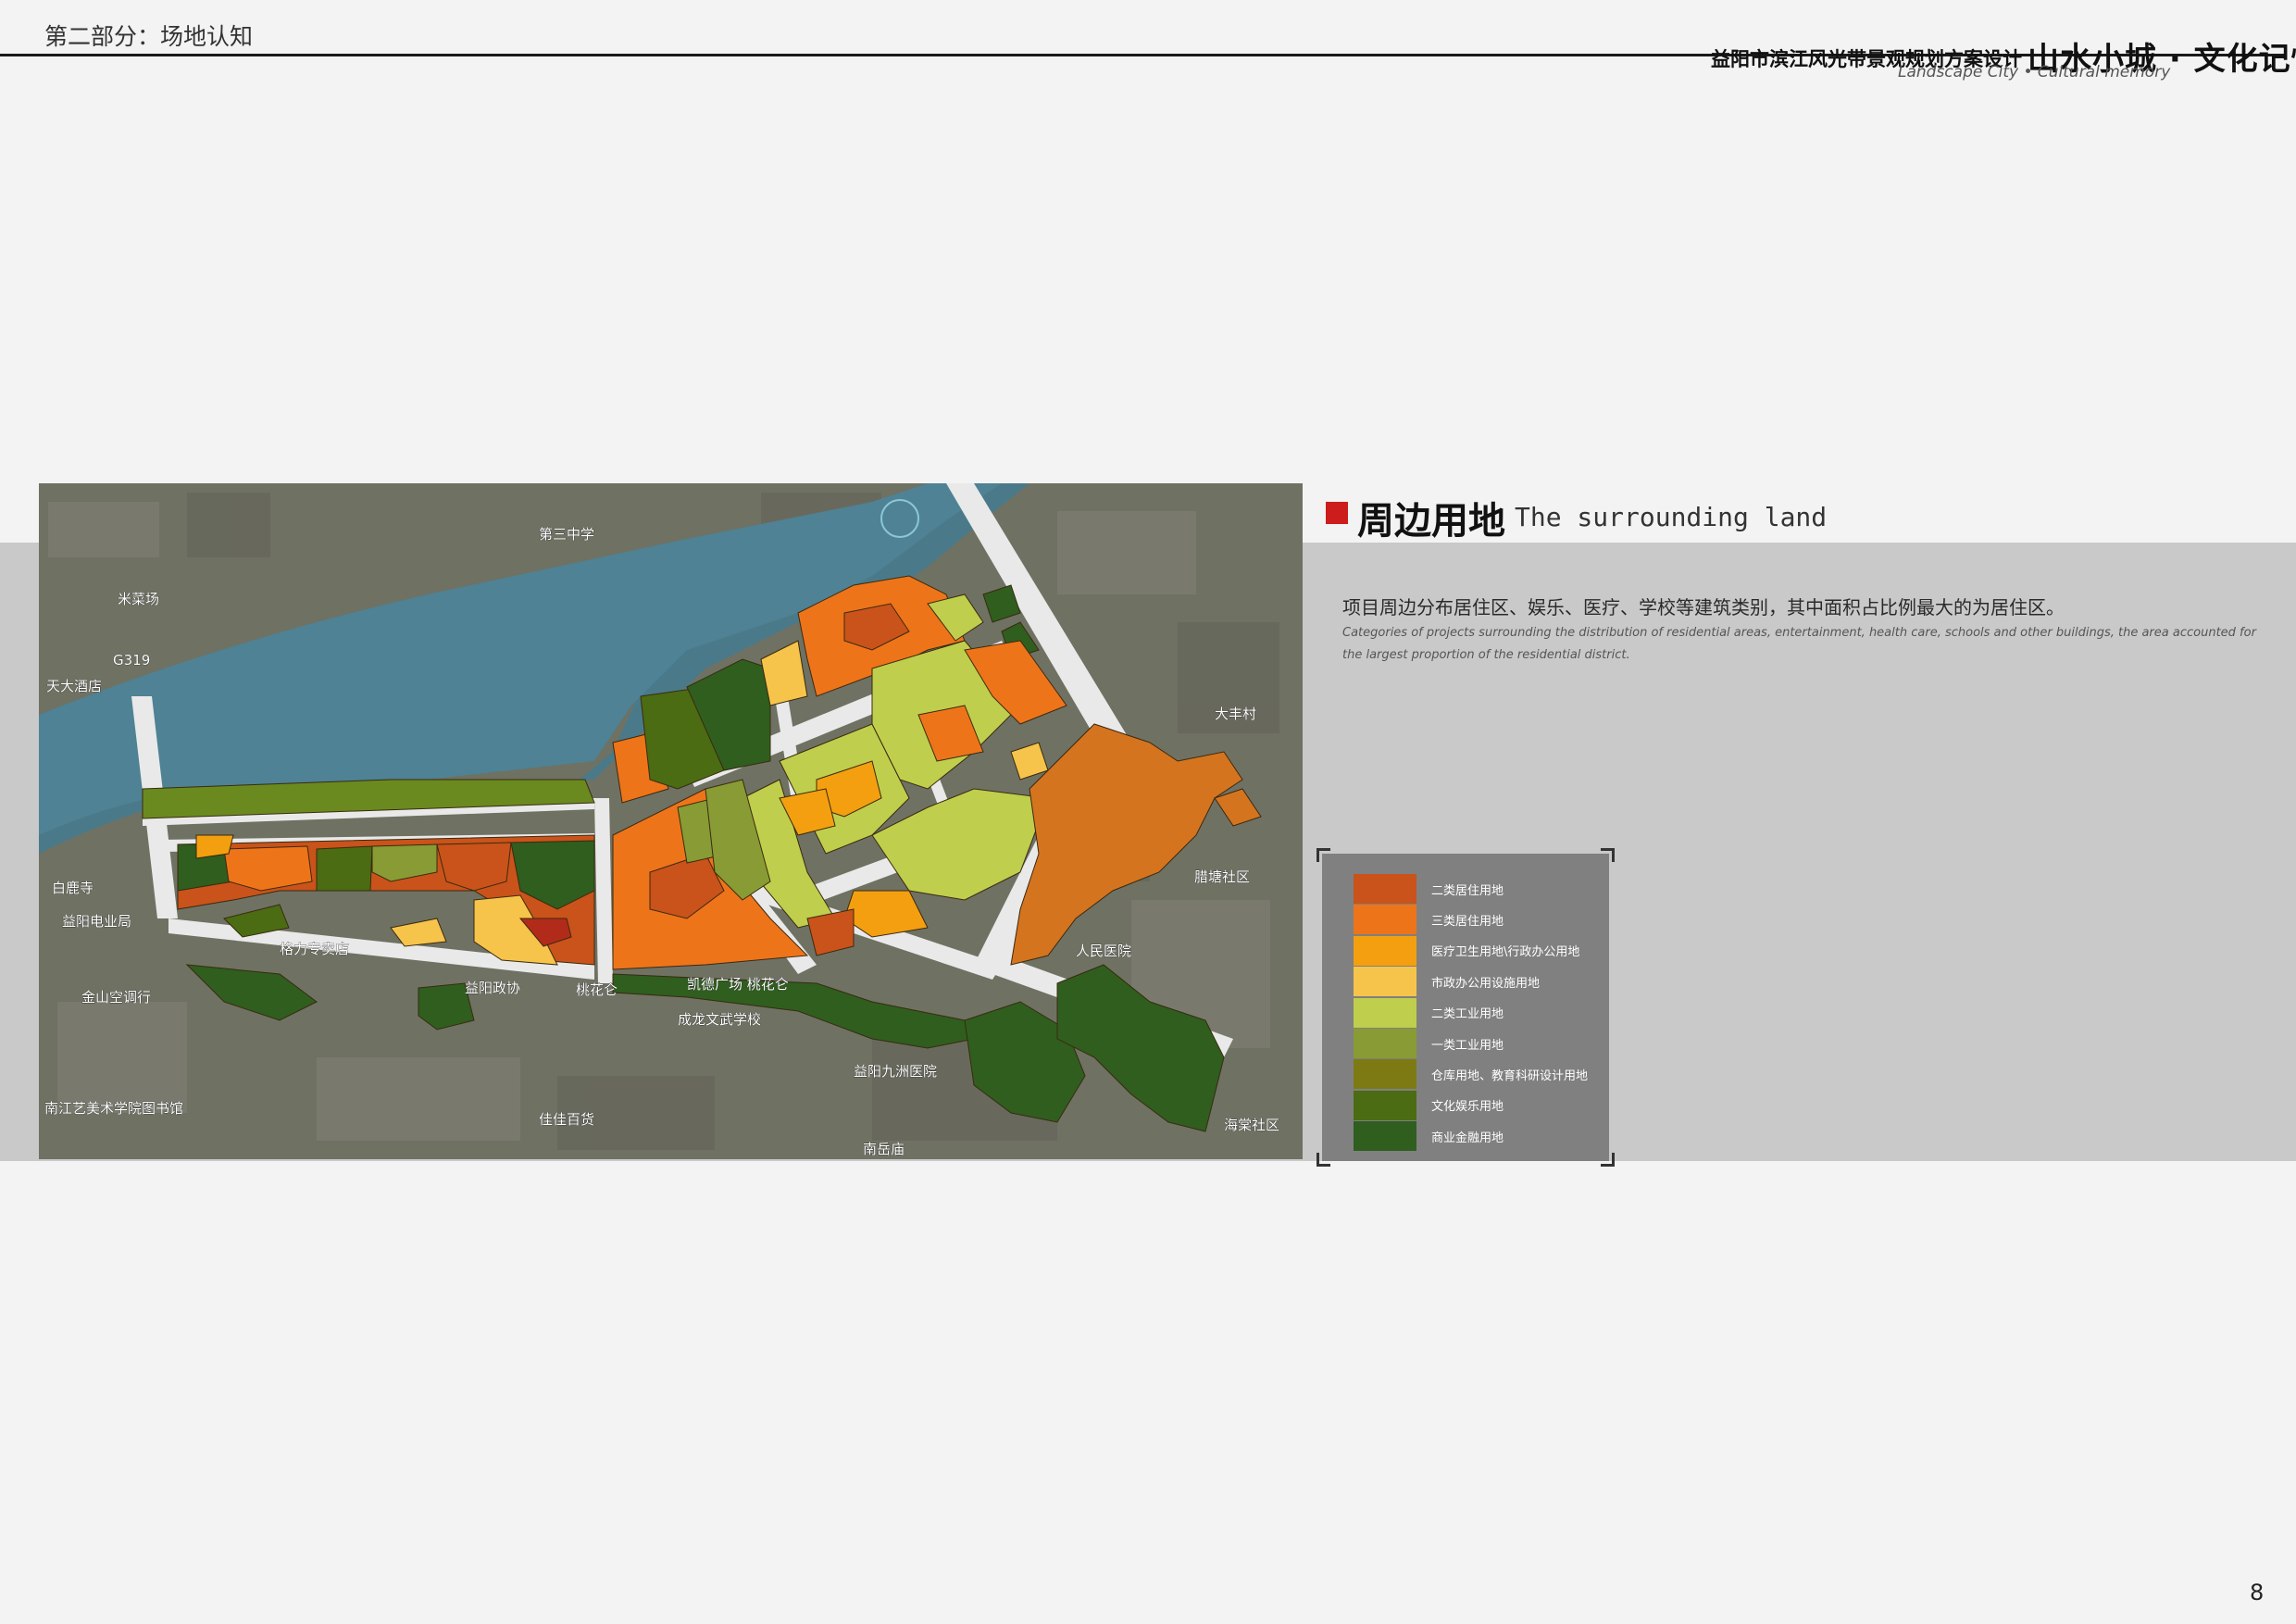 This screenshot has height=1624, width=2296. Describe the element at coordinates (2257, 1592) in the screenshot. I see `page-number: 8` at that location.